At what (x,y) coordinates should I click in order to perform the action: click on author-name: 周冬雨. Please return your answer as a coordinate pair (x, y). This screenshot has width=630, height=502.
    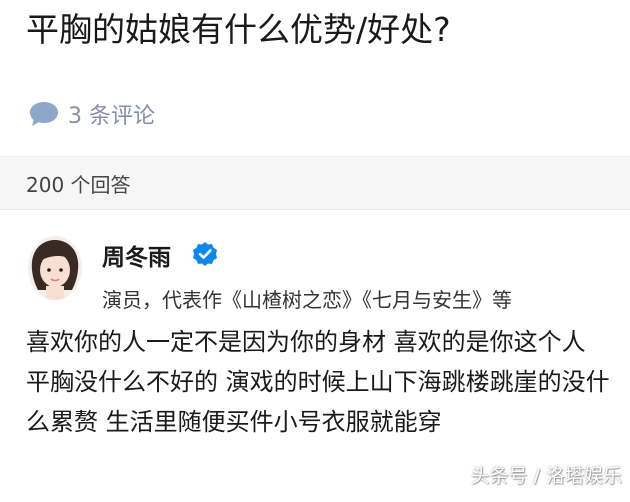
    Looking at the image, I should click on (136, 255).